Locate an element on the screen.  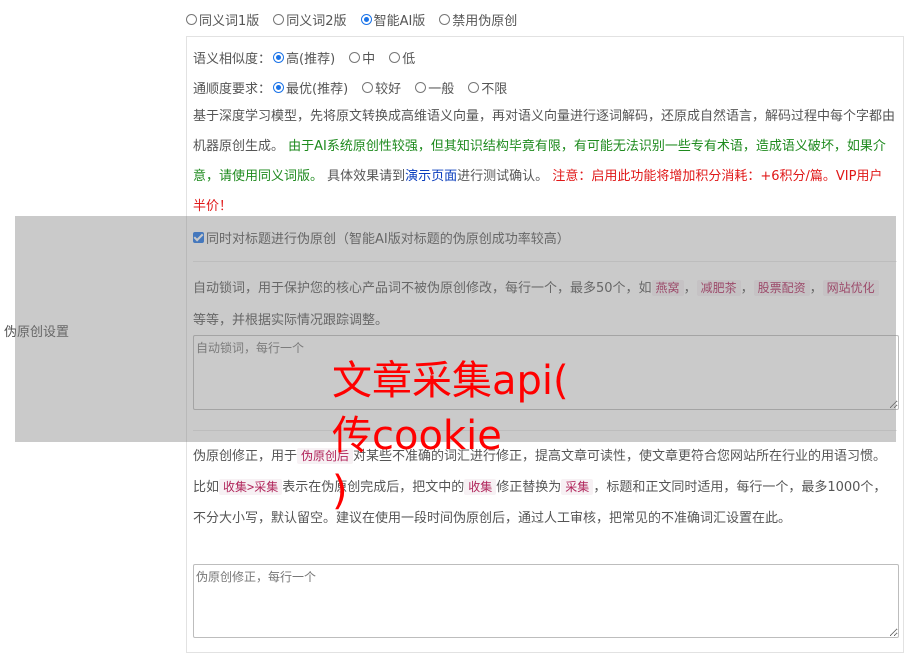
fluency-label: 通顺度要求： is located at coordinates (232, 89).